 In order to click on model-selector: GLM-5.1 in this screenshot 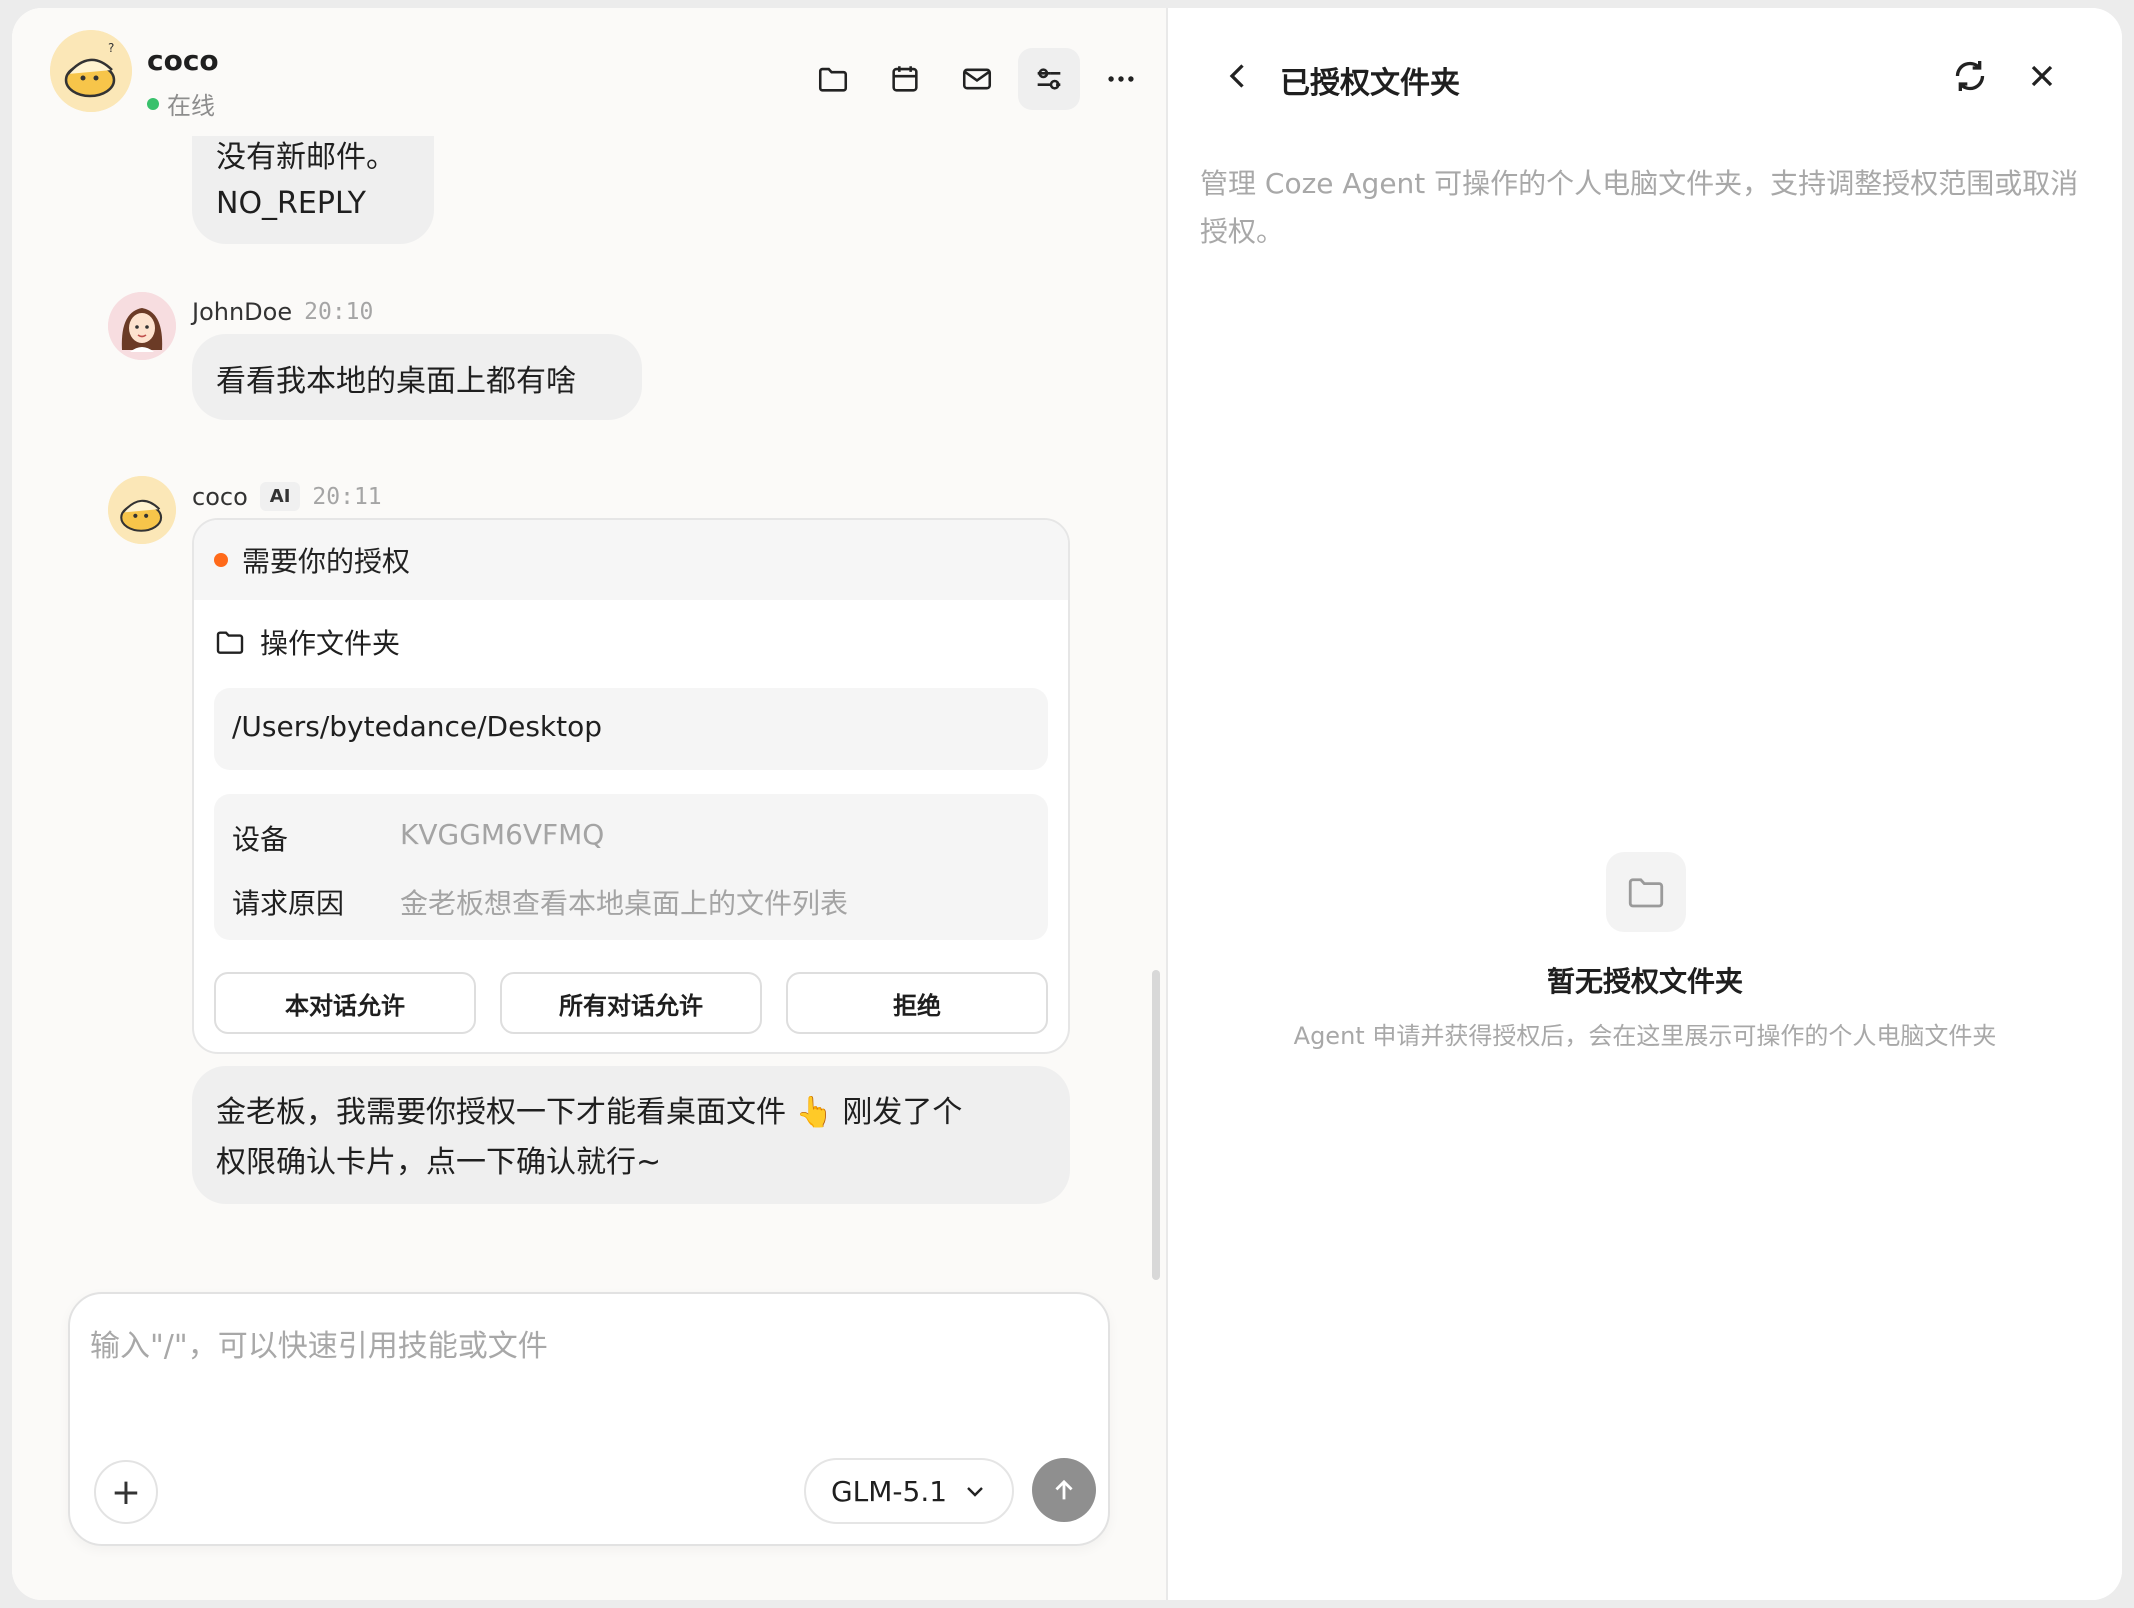, I will do `click(909, 1491)`.